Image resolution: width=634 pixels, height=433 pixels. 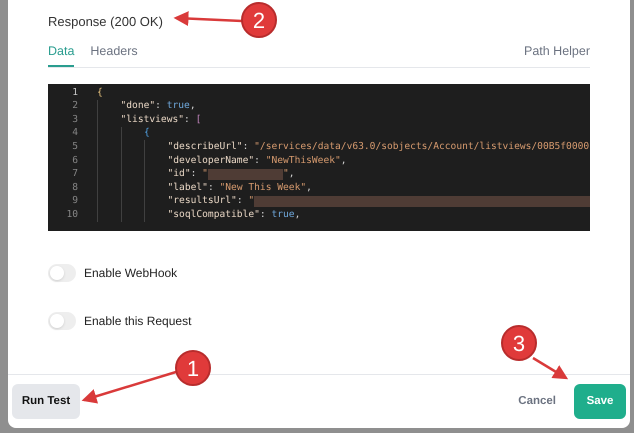 What do you see at coordinates (105, 22) in the screenshot?
I see `response-title: Response (200 OK)` at bounding box center [105, 22].